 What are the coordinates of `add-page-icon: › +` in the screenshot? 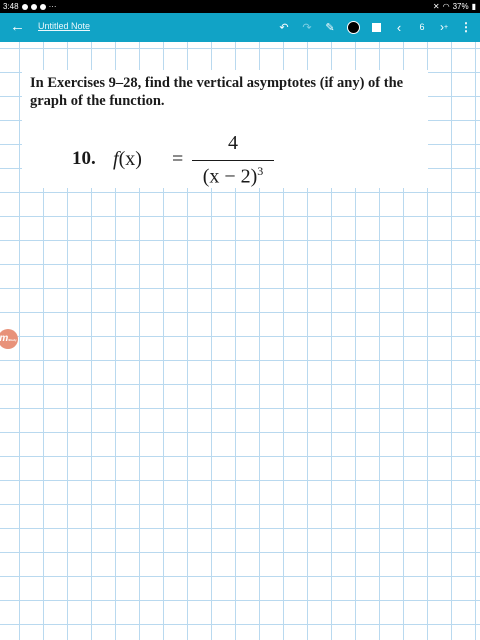 It's located at (444, 27).